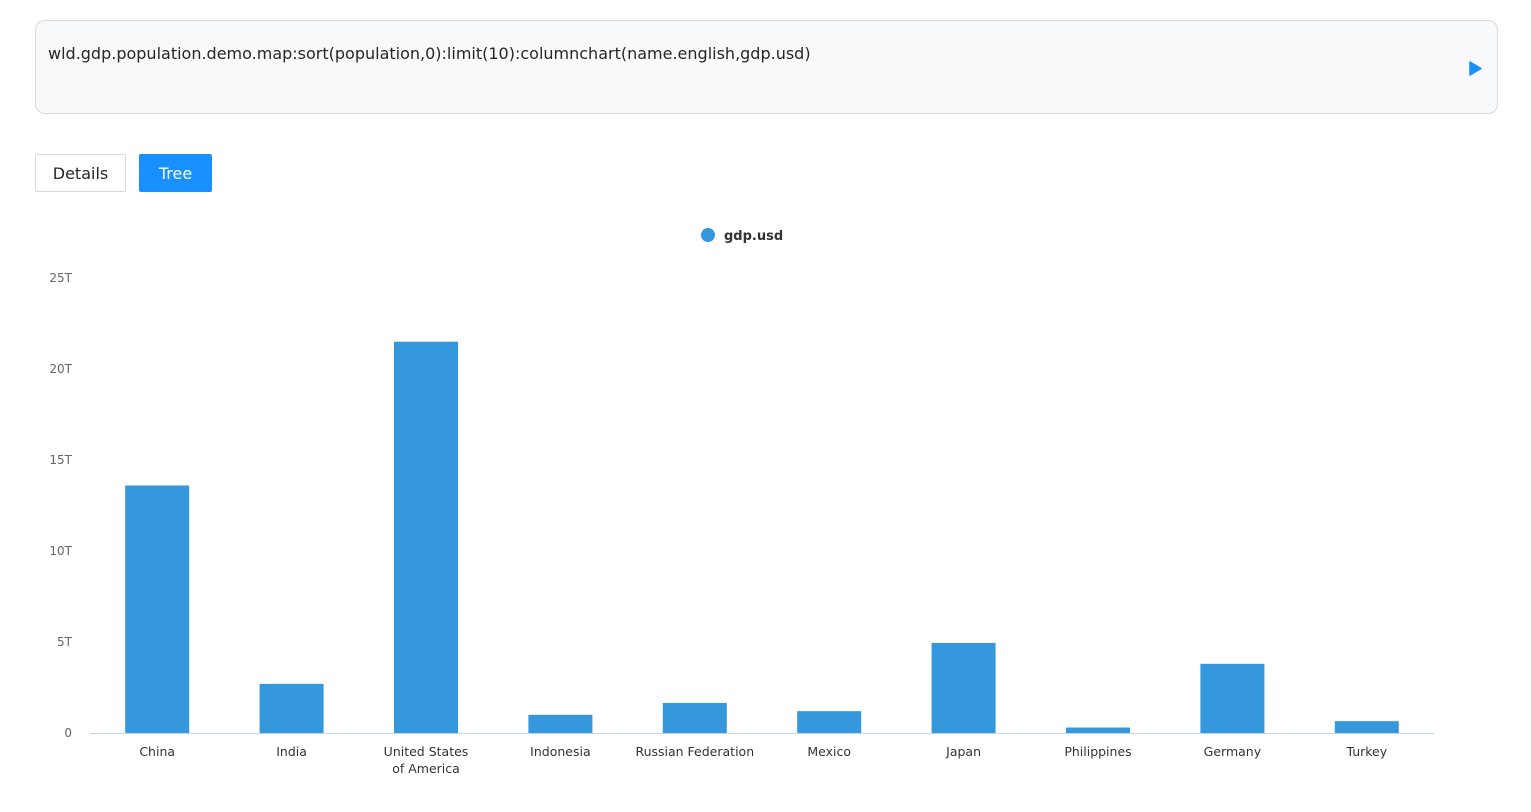  Describe the element at coordinates (65, 642) in the screenshot. I see `y-tick-label: 5T` at that location.